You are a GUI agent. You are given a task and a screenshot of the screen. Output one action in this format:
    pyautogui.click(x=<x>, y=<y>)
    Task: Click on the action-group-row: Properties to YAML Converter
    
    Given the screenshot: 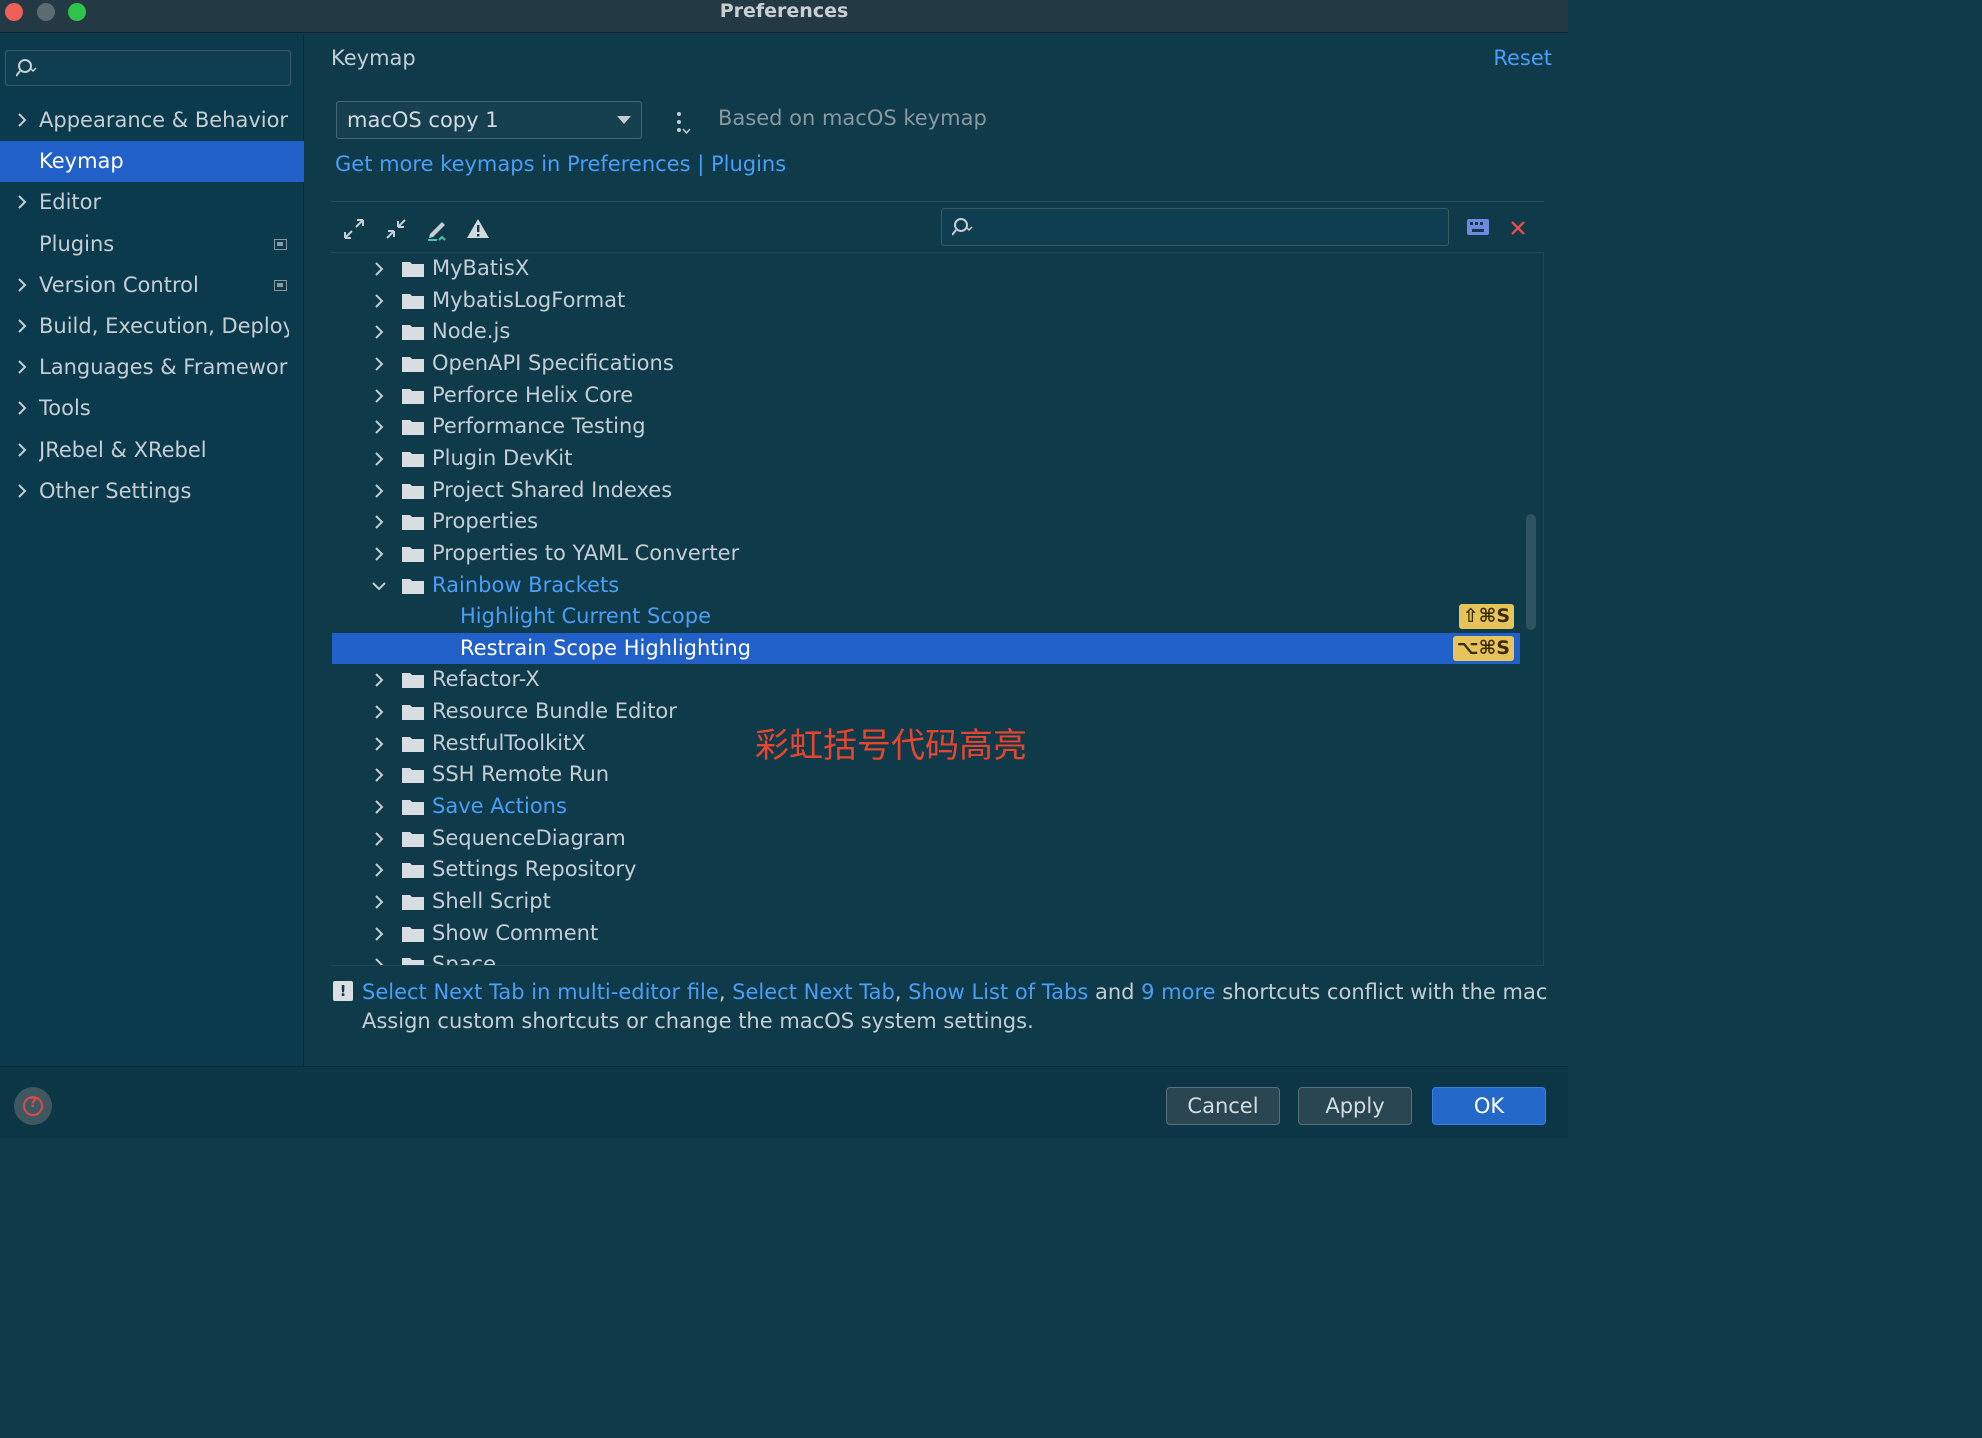 What is the action you would take?
    pyautogui.click(x=926, y=553)
    